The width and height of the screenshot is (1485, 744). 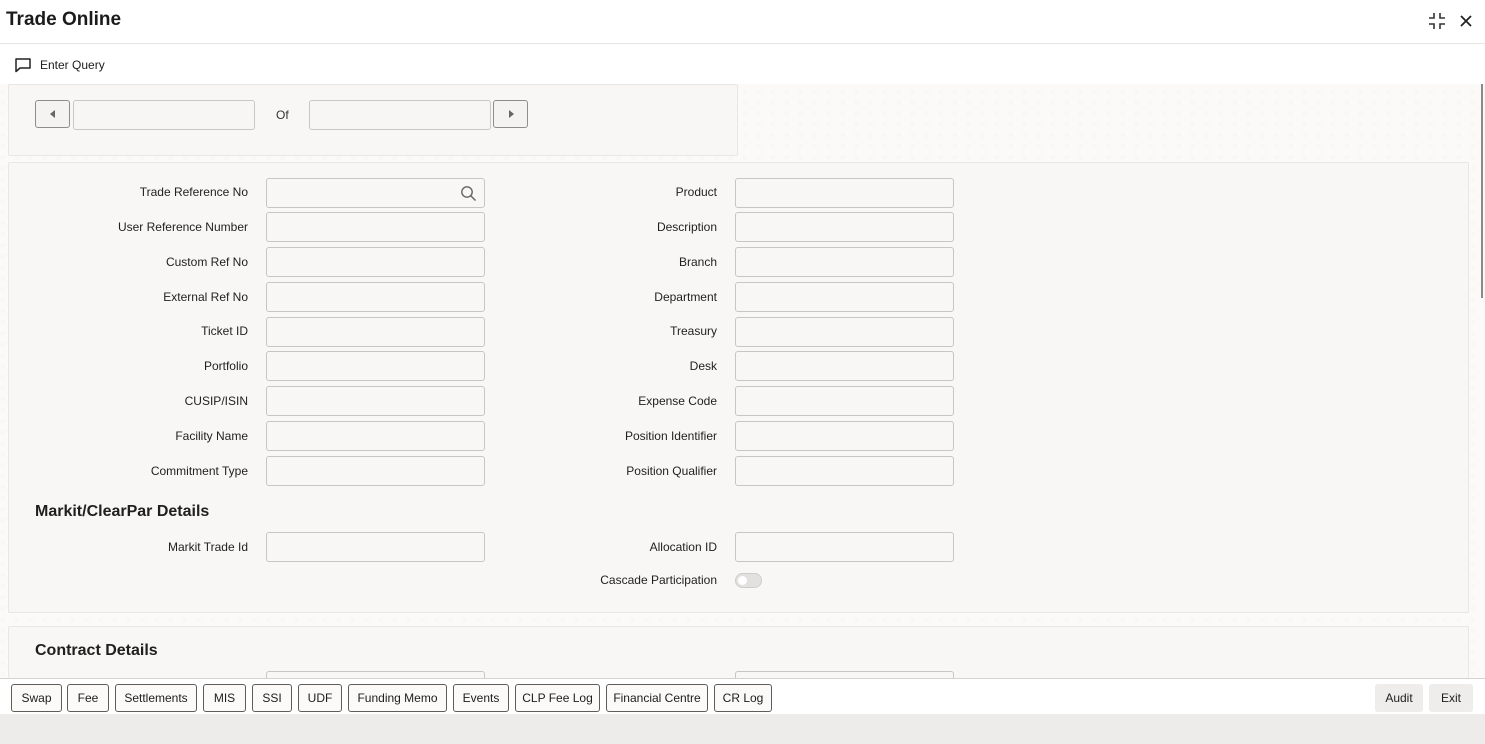 I want to click on custom-ref-no-input, so click(x=375, y=262).